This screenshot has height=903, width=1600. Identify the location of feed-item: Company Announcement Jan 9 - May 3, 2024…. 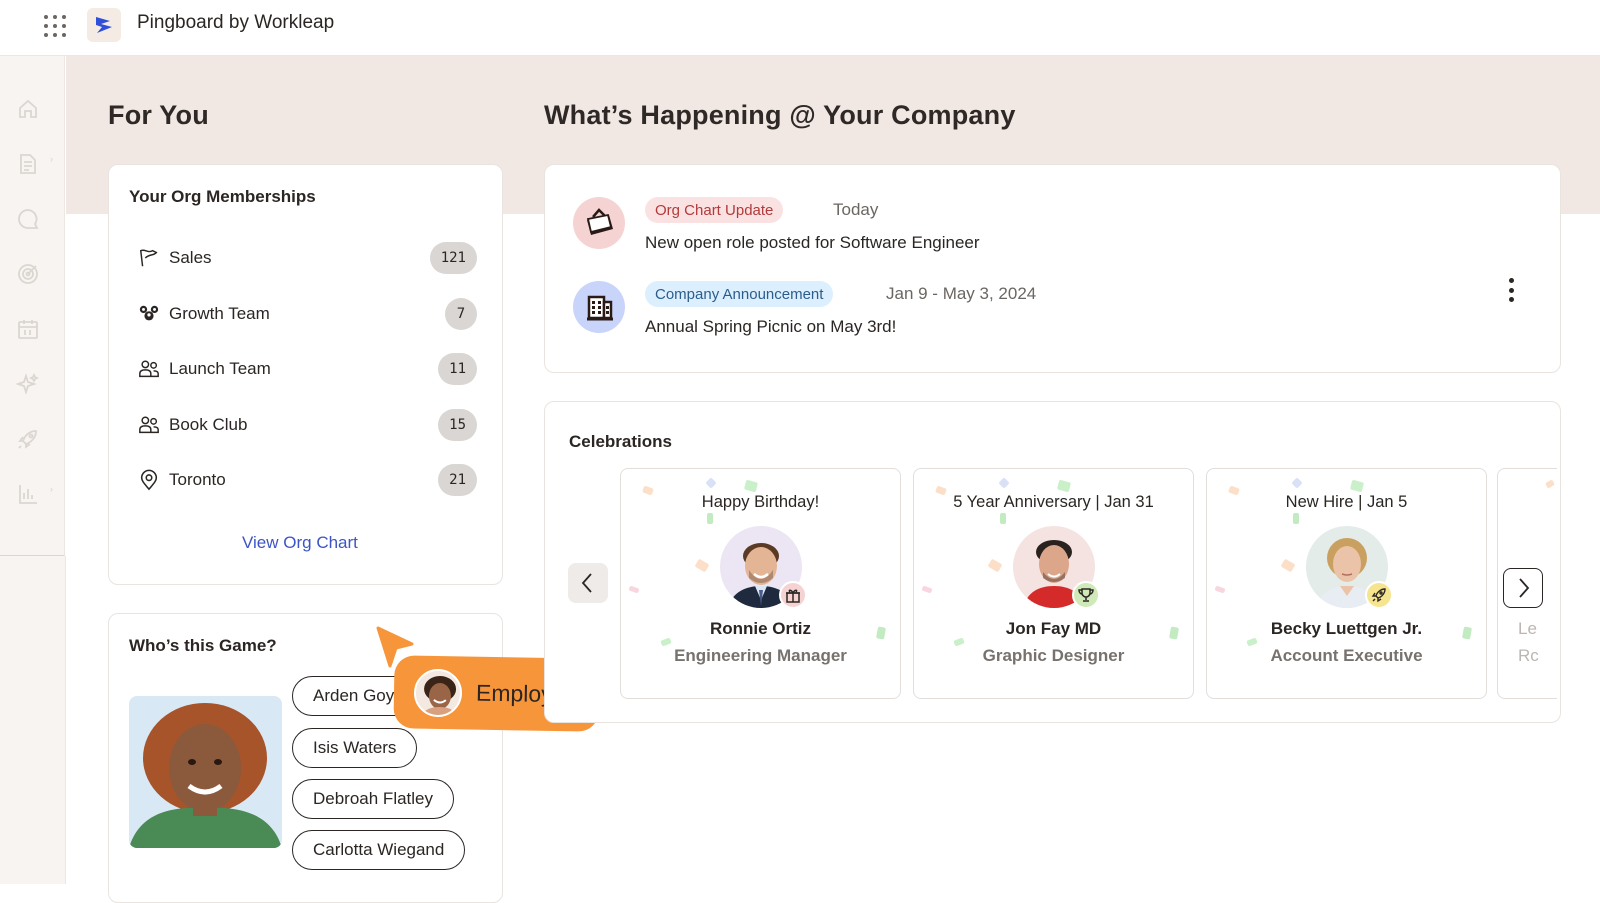
(1023, 317).